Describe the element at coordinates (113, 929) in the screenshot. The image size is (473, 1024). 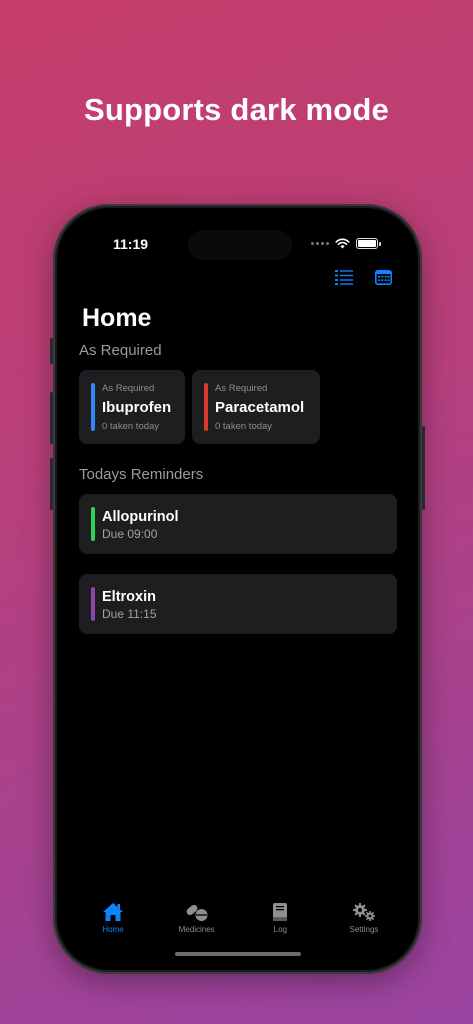
I see `tab-label: Home` at that location.